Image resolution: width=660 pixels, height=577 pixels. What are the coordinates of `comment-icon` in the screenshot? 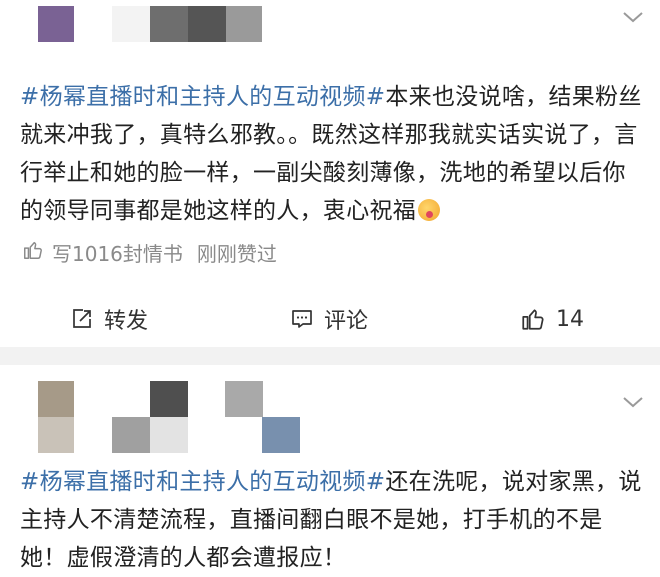 It's located at (302, 319).